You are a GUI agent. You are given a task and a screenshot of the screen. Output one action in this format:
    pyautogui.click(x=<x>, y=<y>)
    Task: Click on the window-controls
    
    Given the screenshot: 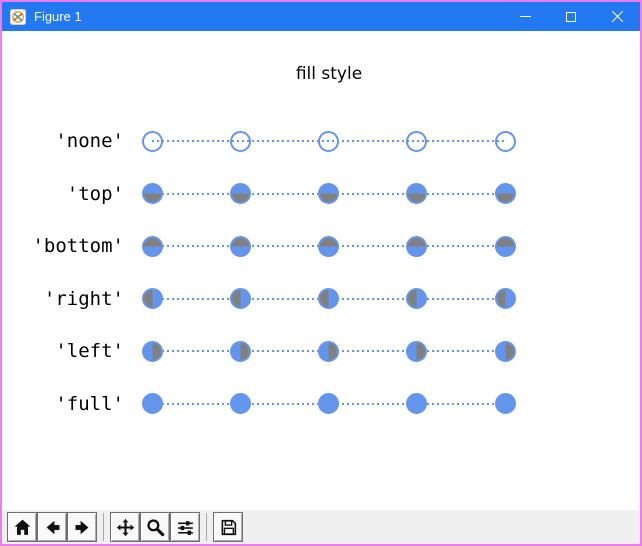 What is the action you would take?
    pyautogui.click(x=571, y=16)
    